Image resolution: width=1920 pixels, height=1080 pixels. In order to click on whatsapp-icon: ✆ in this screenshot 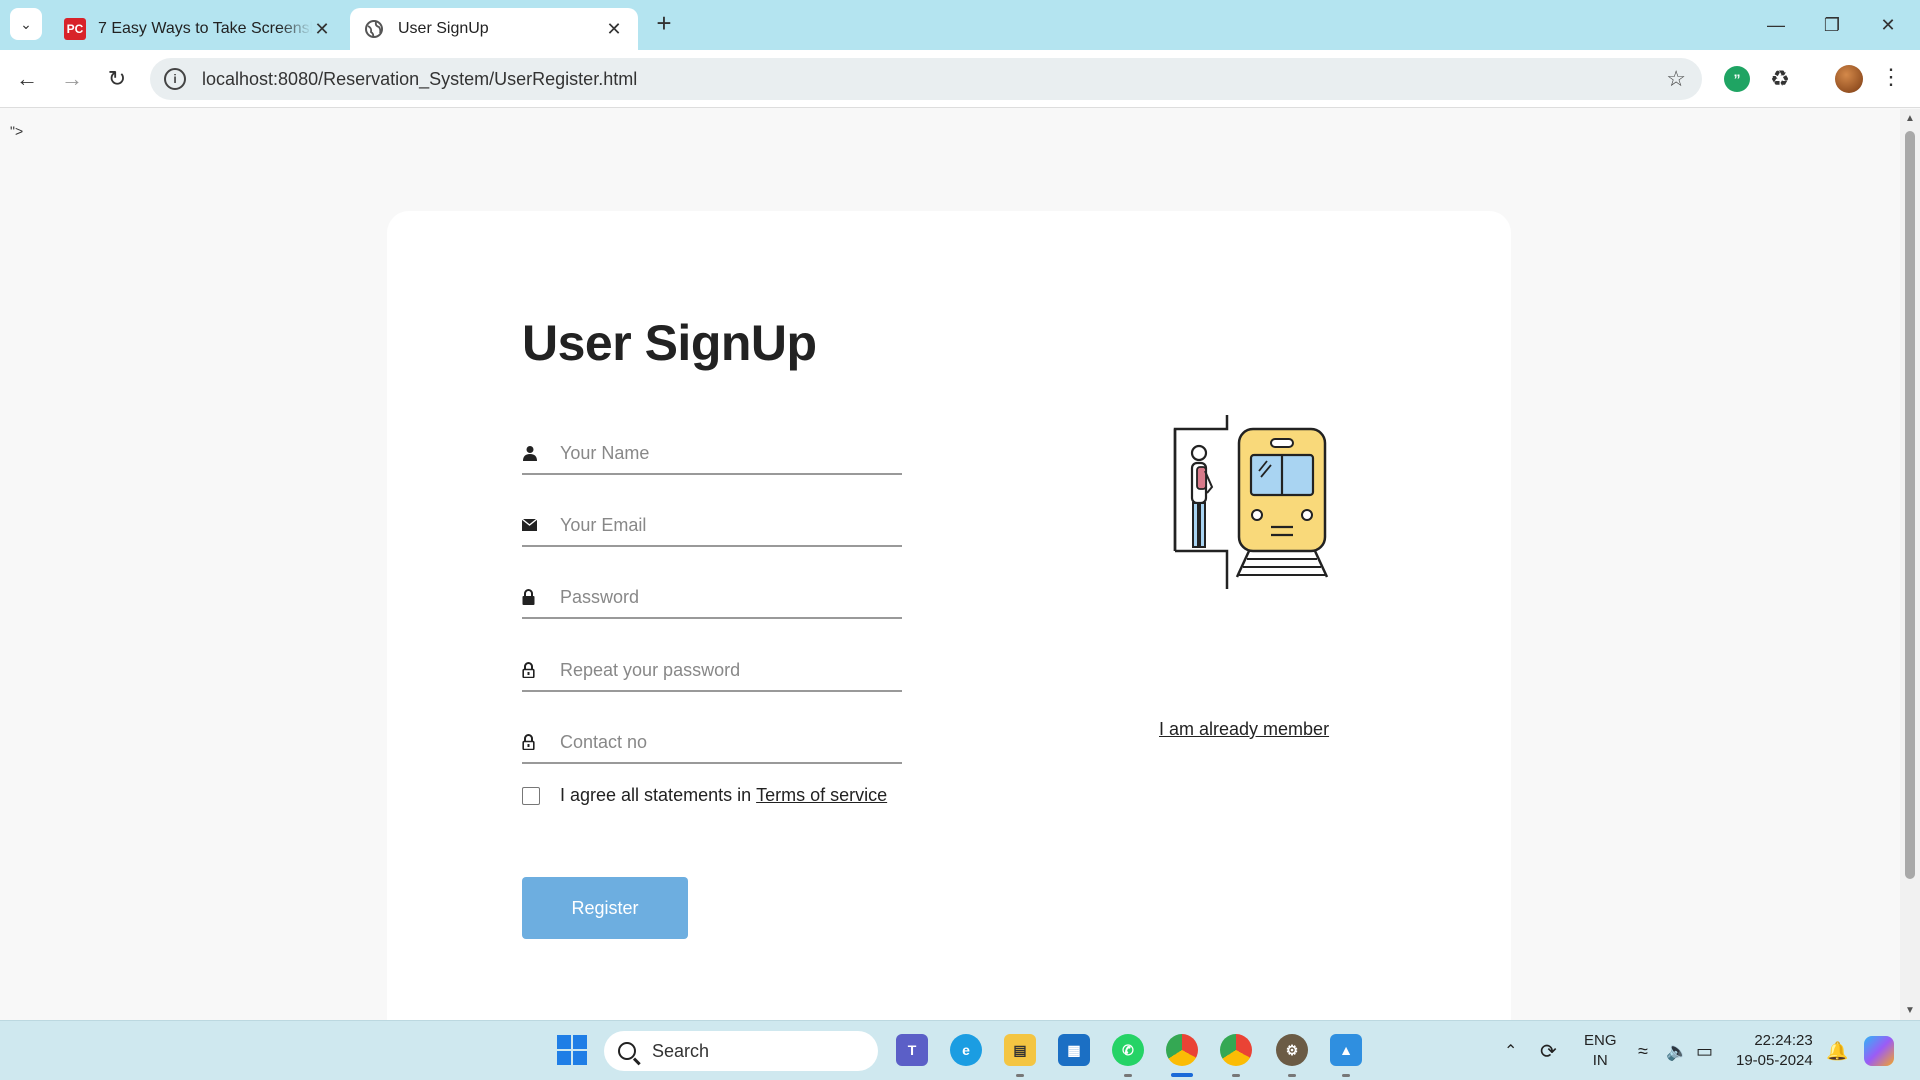, I will do `click(1128, 1050)`.